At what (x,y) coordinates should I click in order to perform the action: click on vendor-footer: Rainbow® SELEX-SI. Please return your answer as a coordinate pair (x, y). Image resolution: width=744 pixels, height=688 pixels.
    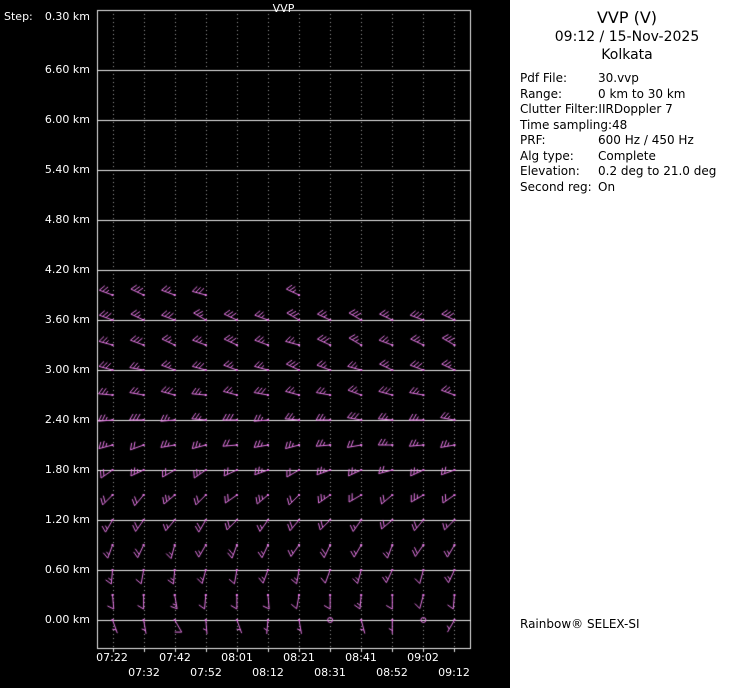
    Looking at the image, I should click on (580, 624).